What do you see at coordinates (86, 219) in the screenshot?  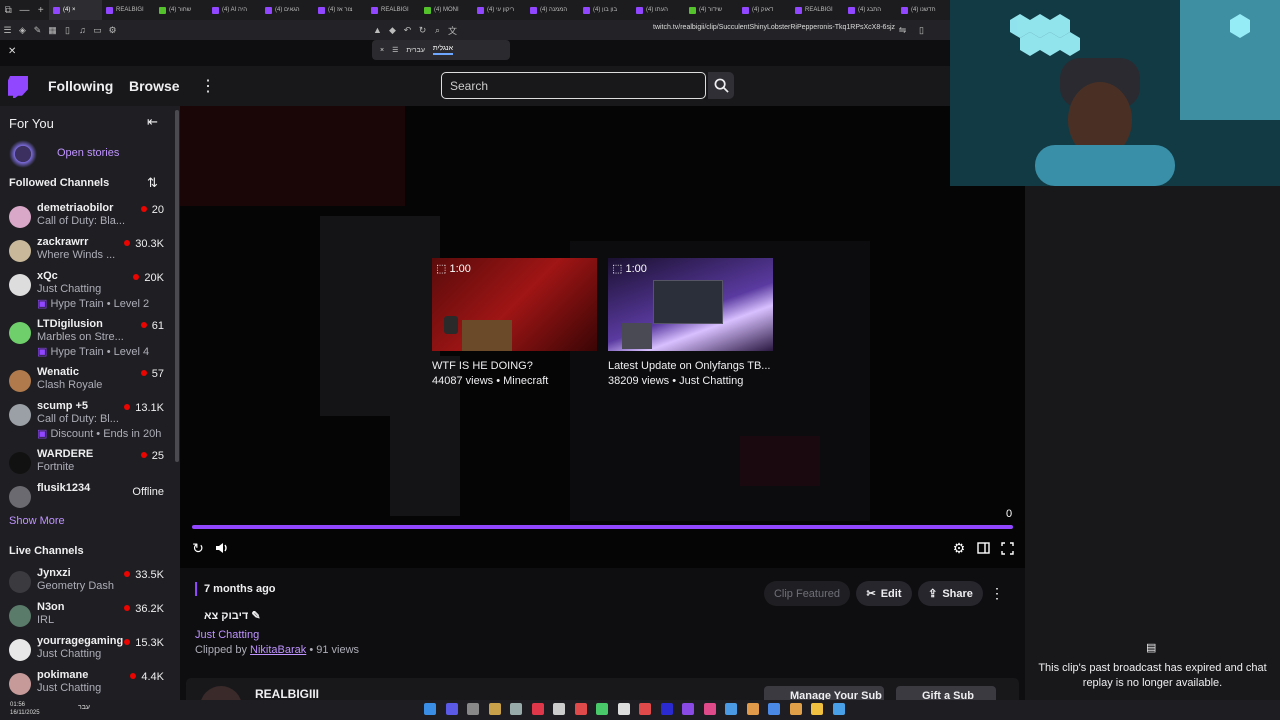 I see `channel-row: demetriaobilor Call of Duty: Bla... 20` at bounding box center [86, 219].